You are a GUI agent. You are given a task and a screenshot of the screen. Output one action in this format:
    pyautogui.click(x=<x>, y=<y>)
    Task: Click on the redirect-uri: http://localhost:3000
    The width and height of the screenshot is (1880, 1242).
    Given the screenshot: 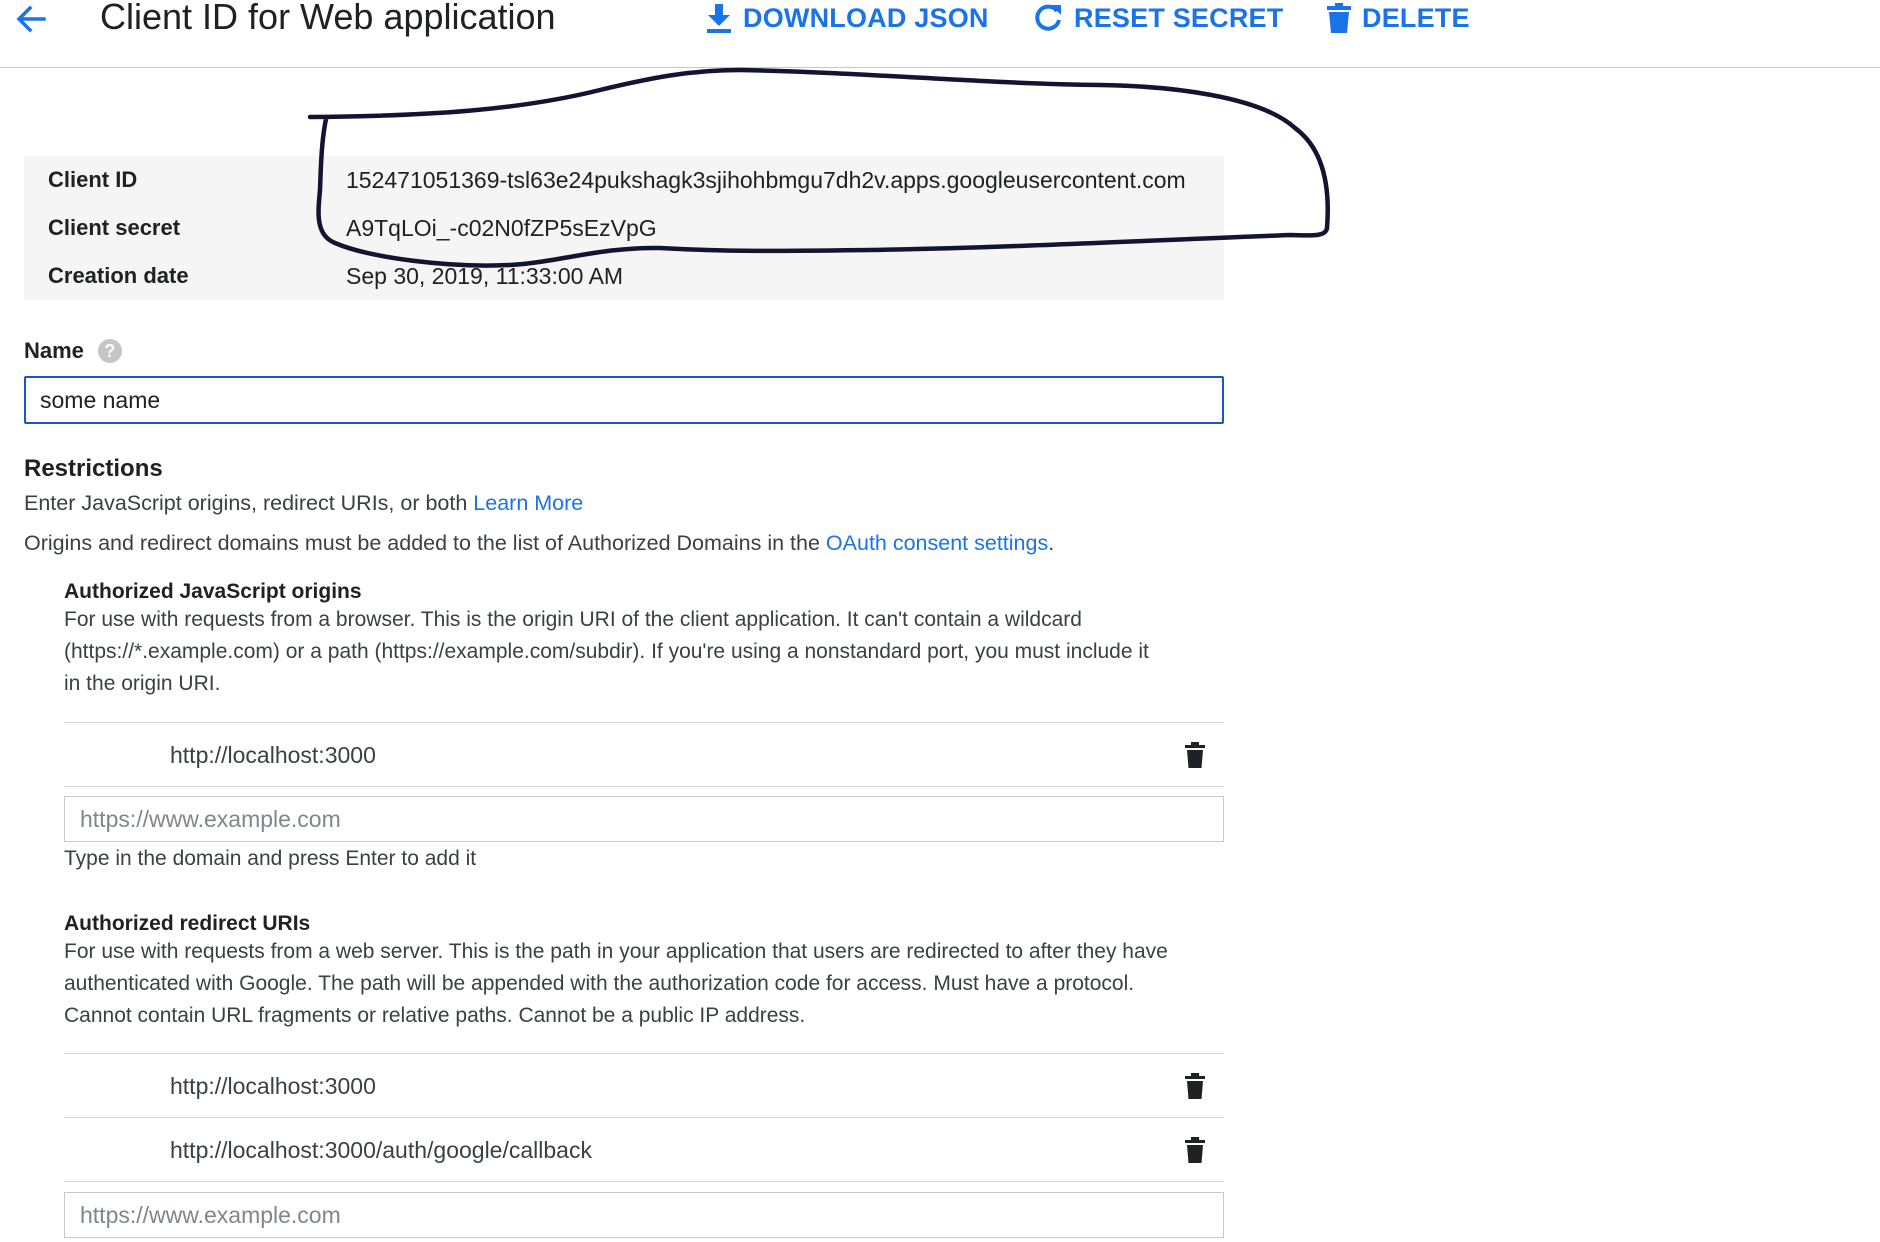 What is the action you would take?
    pyautogui.click(x=273, y=1085)
    